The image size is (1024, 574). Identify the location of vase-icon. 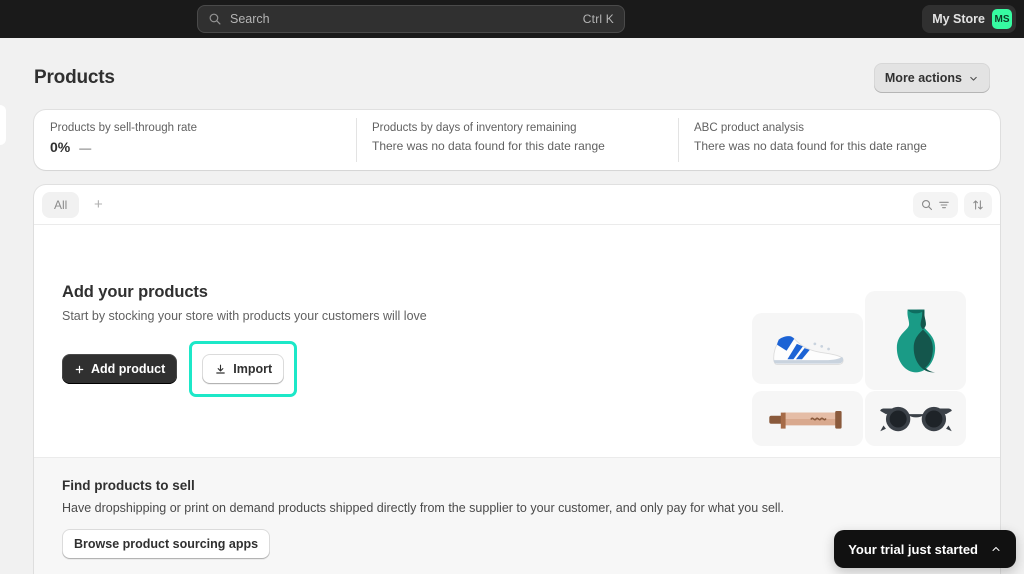
(915, 340).